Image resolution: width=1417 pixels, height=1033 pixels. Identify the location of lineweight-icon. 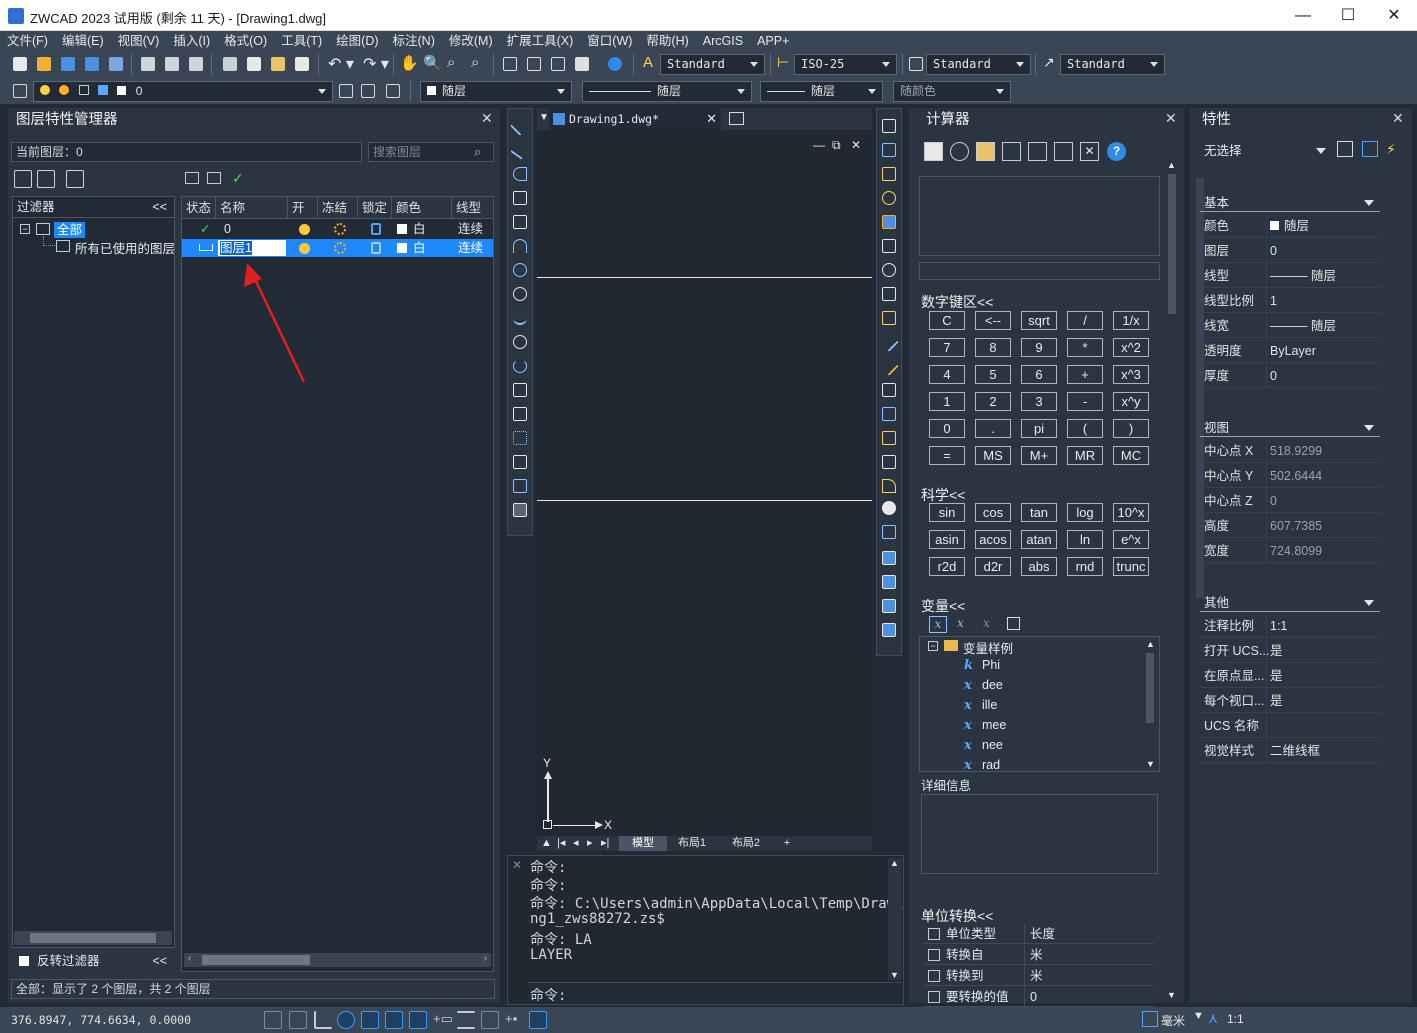
(466, 1020).